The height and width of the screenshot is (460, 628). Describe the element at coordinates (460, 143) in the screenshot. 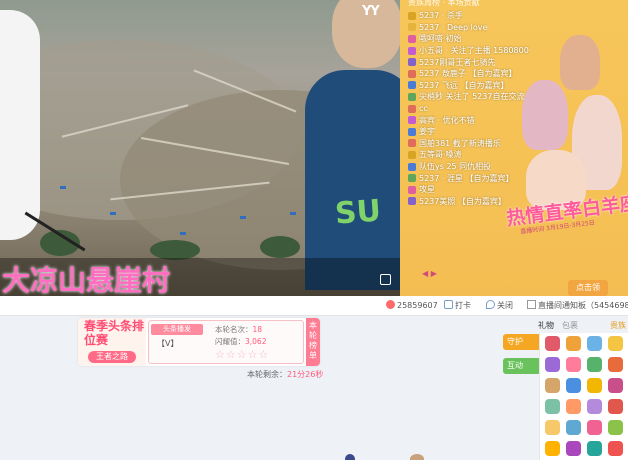

I see `chat-message-text: 国舶381 截了新涛播乐` at that location.